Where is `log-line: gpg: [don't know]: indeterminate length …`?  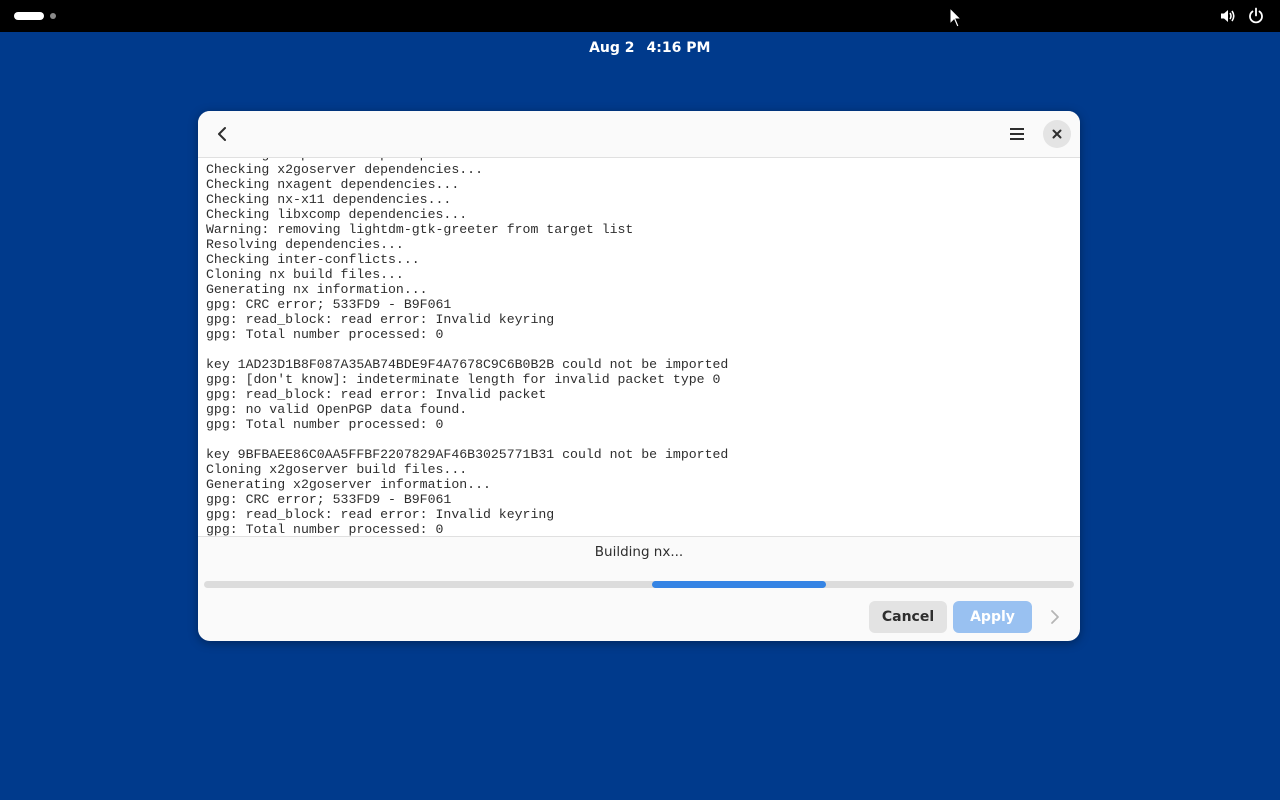 log-line: gpg: [don't know]: indeterminate length … is located at coordinates (463, 379).